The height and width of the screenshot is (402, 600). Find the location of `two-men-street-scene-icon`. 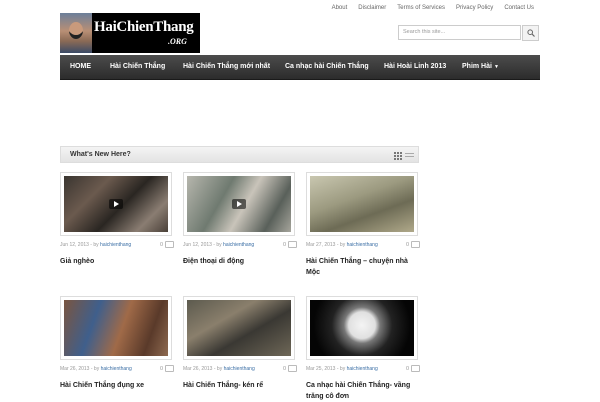

two-men-street-scene-icon is located at coordinates (116, 328).